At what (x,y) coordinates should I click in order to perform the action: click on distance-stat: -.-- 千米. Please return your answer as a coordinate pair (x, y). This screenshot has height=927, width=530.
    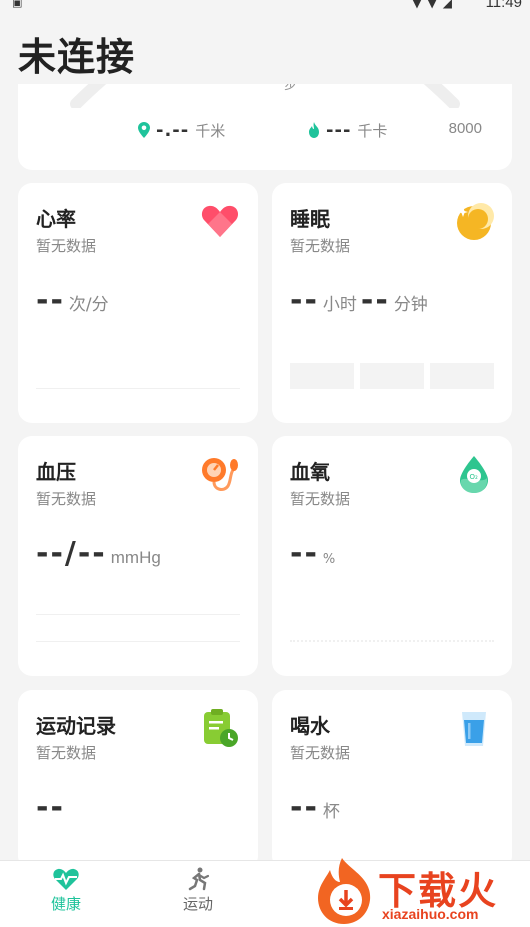
    Looking at the image, I should click on (181, 130).